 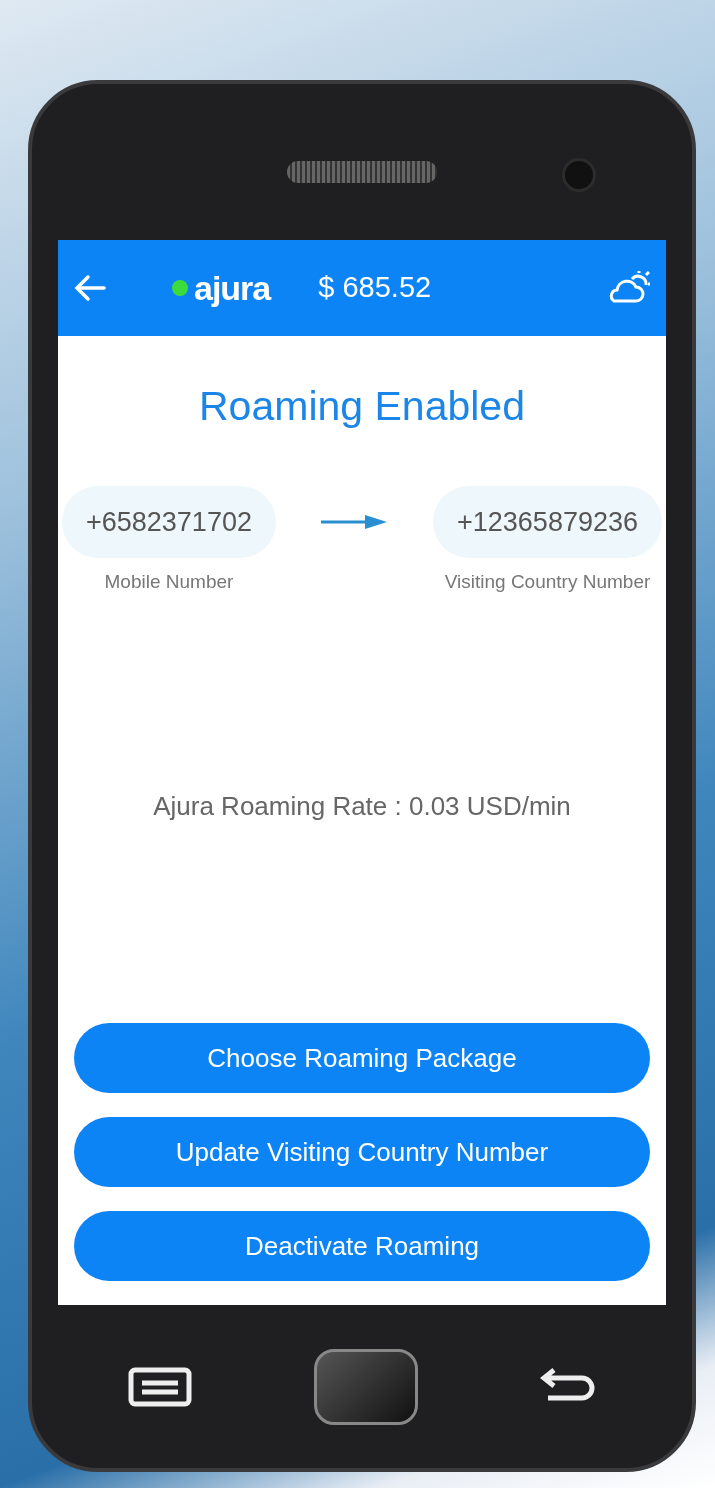 I want to click on roaming-rate: Ajura Roaming Rate : 0.03 USD/min, so click(x=362, y=806).